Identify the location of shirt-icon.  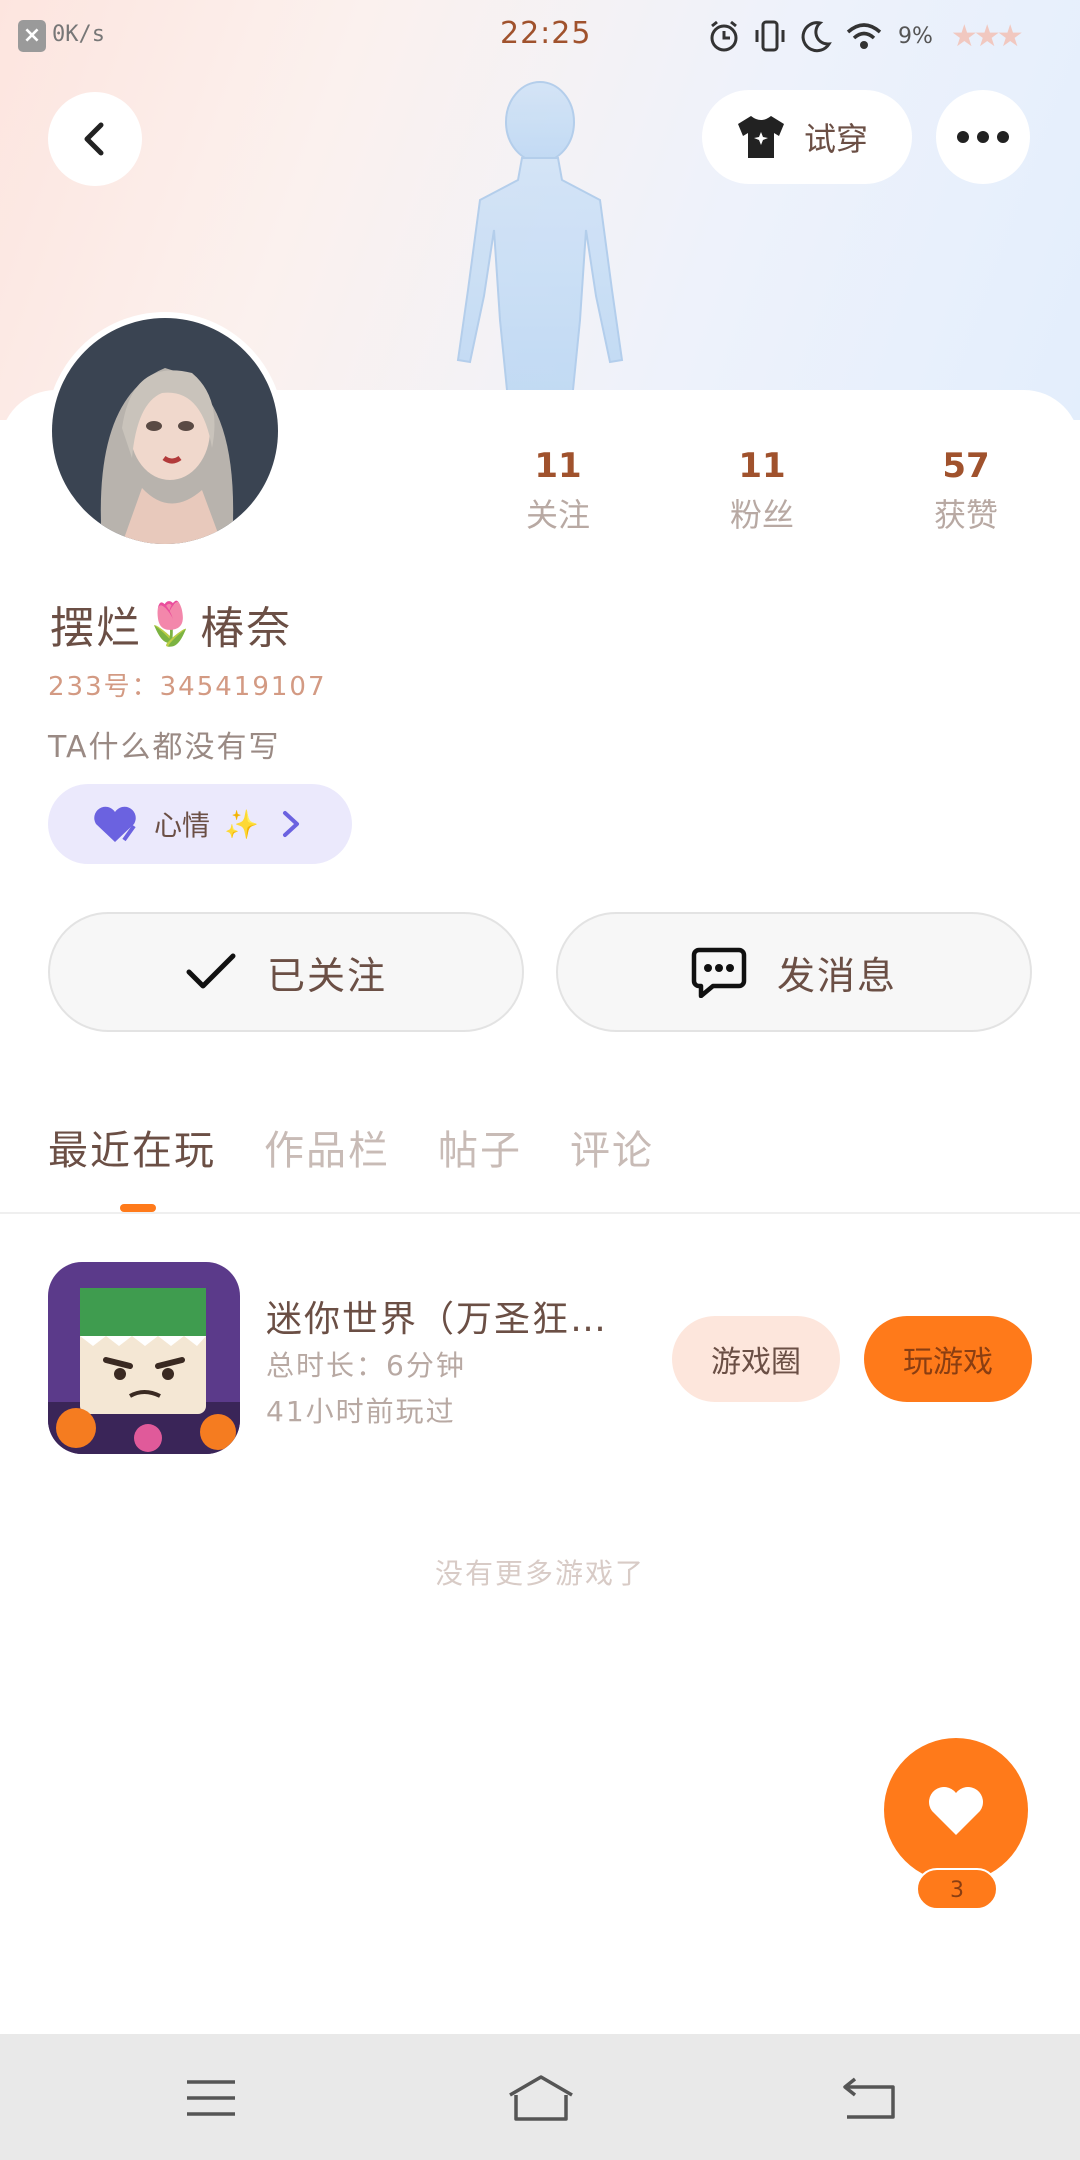
(761, 137).